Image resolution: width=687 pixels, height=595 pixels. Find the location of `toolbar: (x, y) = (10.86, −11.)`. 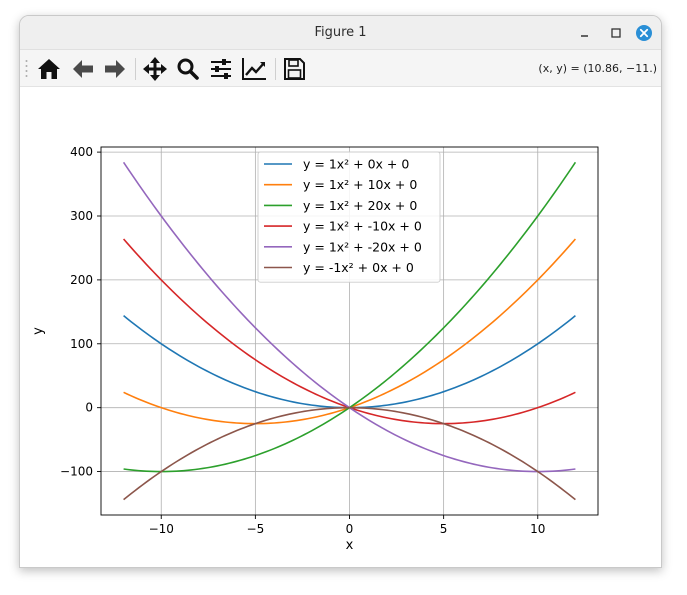

toolbar: (x, y) = (10.86, −11.) is located at coordinates (340, 68).